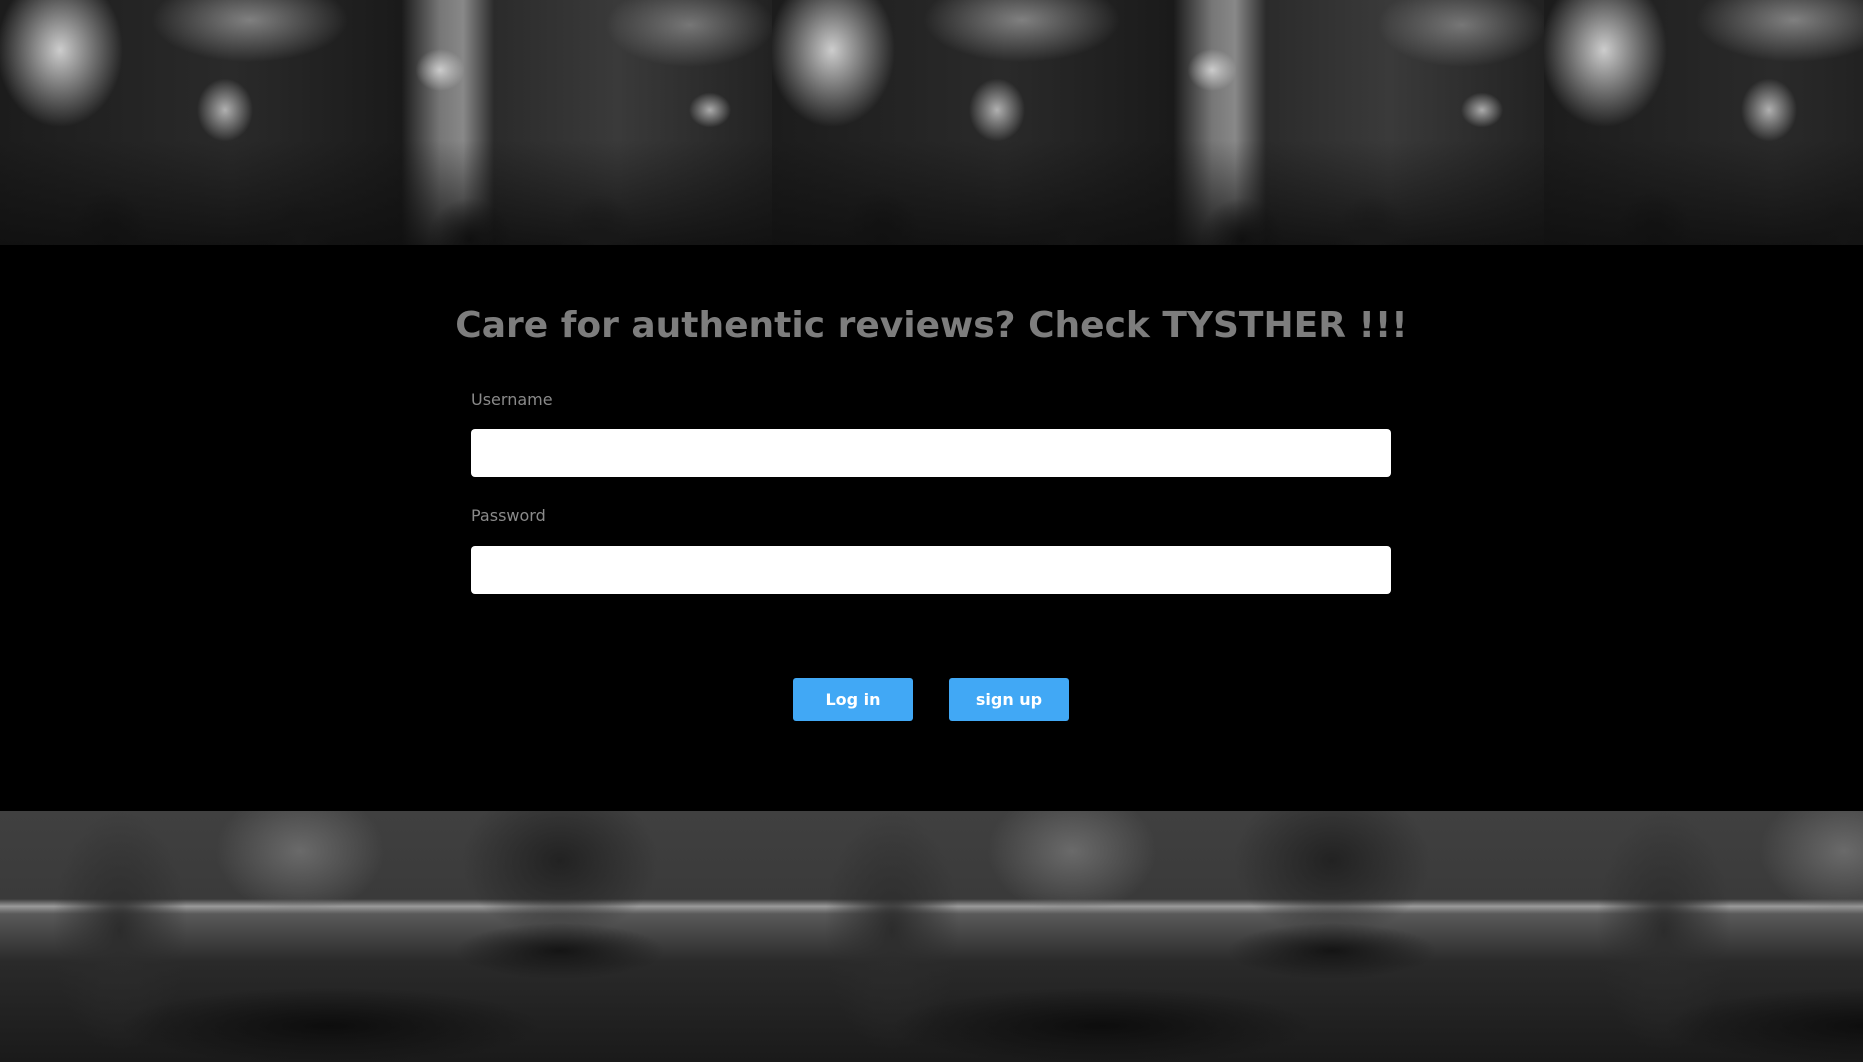 This screenshot has width=1863, height=1062. Describe the element at coordinates (512, 399) in the screenshot. I see `username-label: Username` at that location.